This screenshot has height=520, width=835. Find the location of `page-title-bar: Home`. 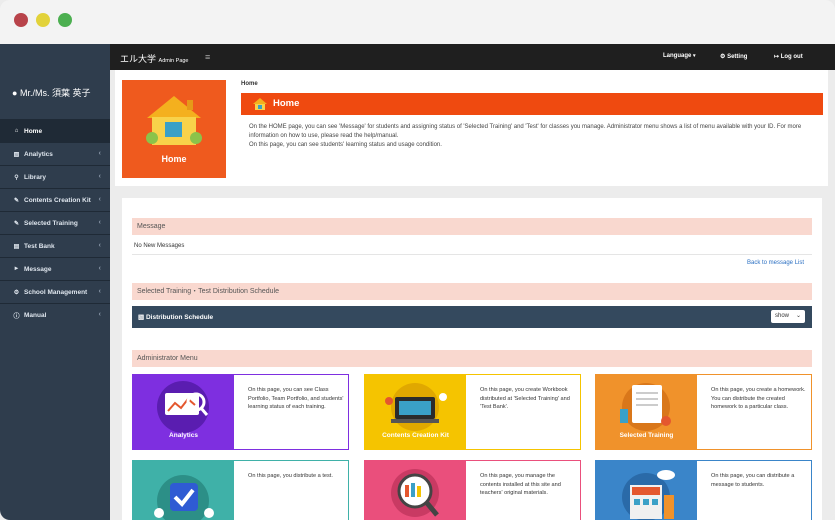

page-title-bar: Home is located at coordinates (532, 104).